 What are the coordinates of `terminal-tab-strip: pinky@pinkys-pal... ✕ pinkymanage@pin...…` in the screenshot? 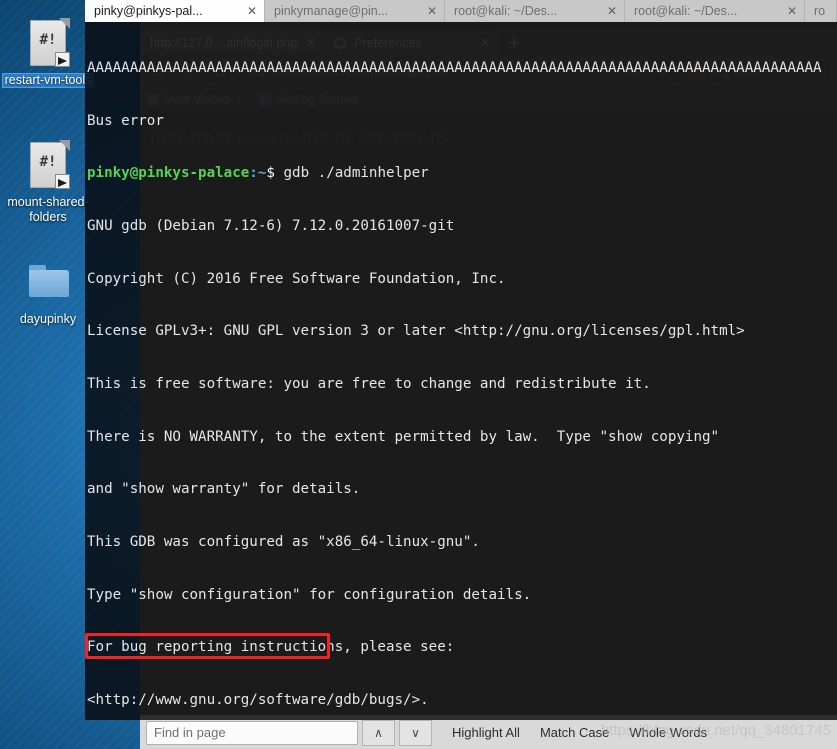 It's located at (461, 11).